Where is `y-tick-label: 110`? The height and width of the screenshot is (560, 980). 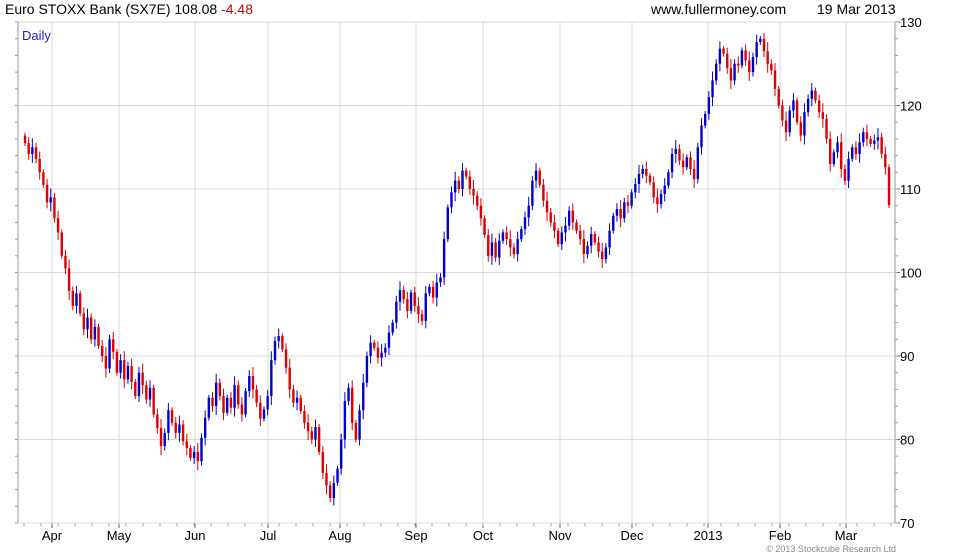 y-tick-label: 110 is located at coordinates (910, 189).